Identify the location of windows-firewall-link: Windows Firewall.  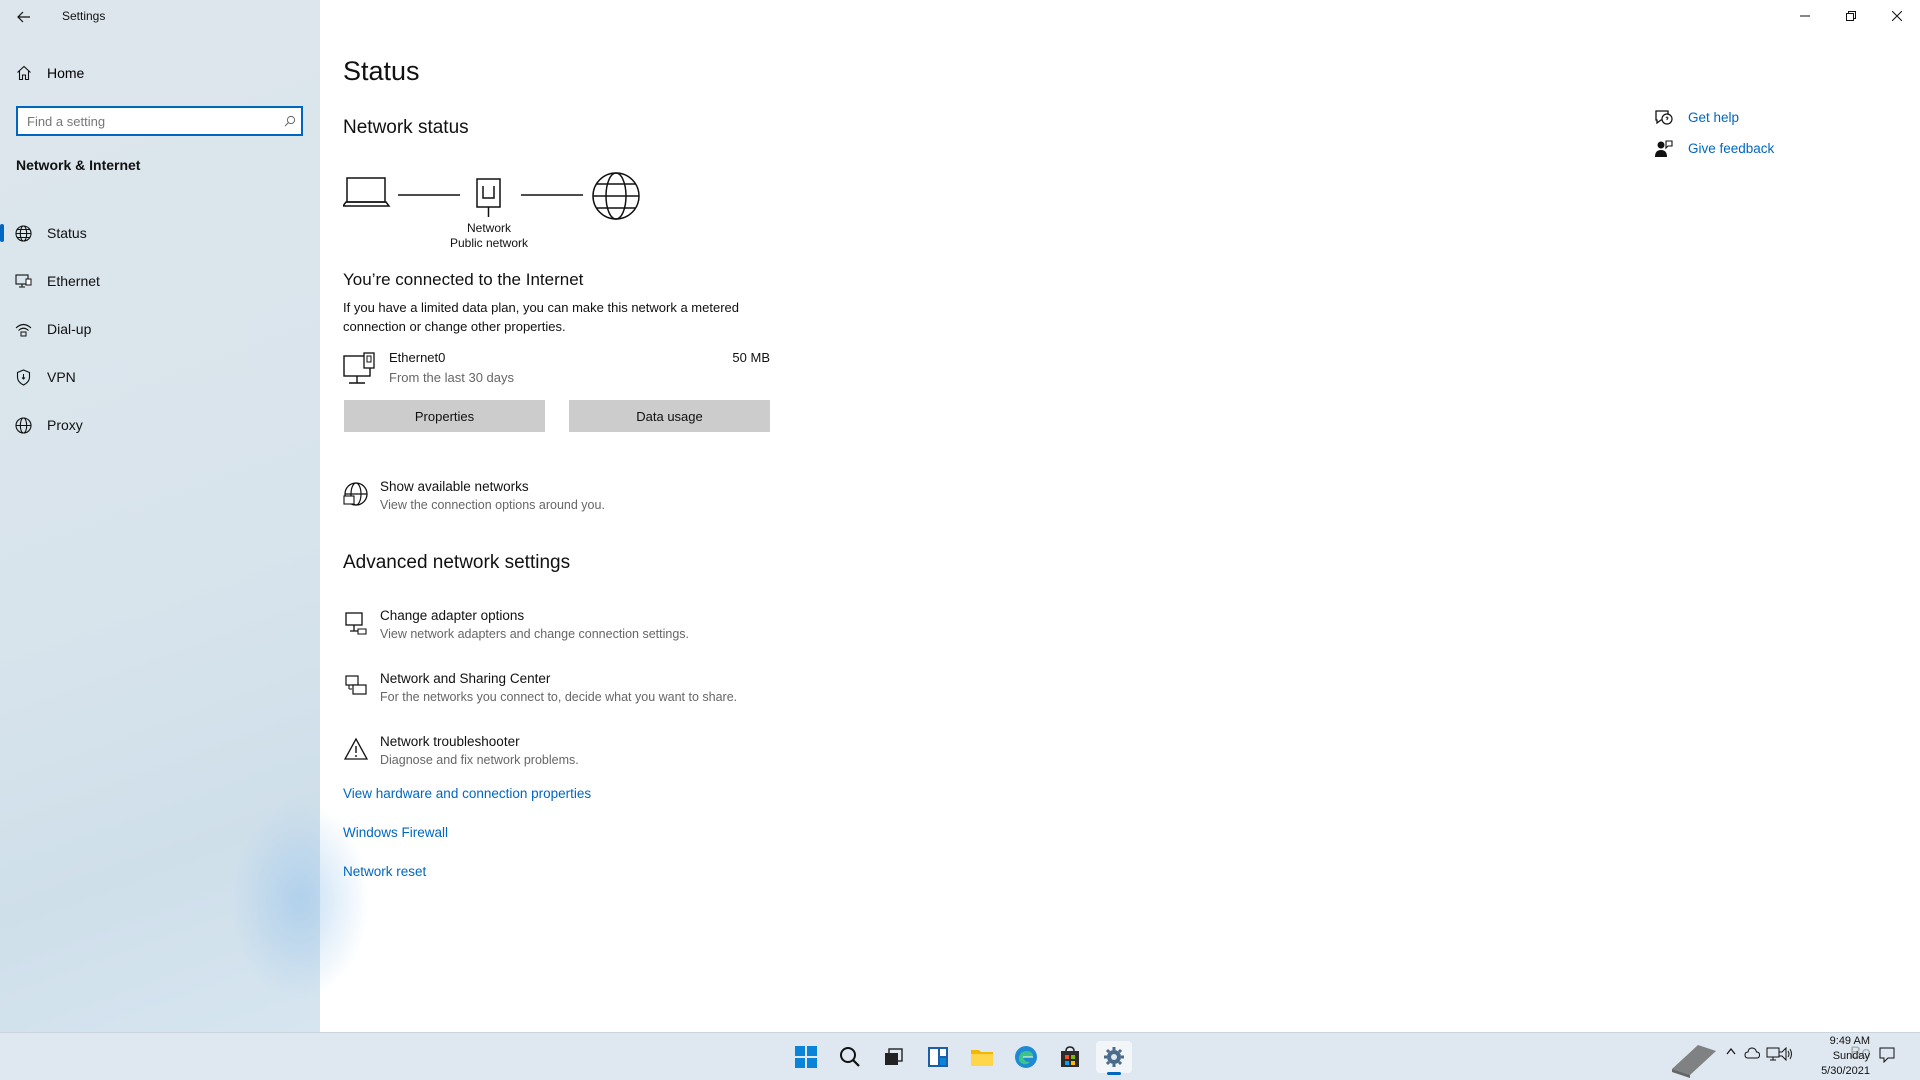
(395, 832).